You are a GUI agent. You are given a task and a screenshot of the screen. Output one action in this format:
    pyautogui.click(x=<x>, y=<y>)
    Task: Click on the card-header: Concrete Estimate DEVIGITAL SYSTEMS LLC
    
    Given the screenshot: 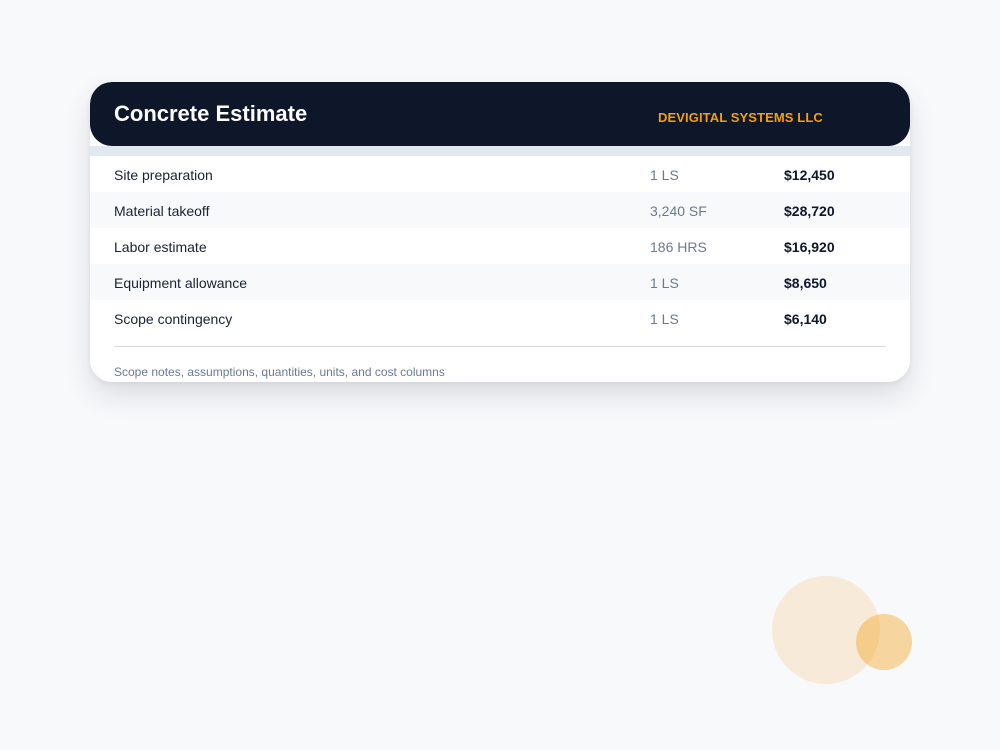 What is the action you would take?
    pyautogui.click(x=500, y=114)
    